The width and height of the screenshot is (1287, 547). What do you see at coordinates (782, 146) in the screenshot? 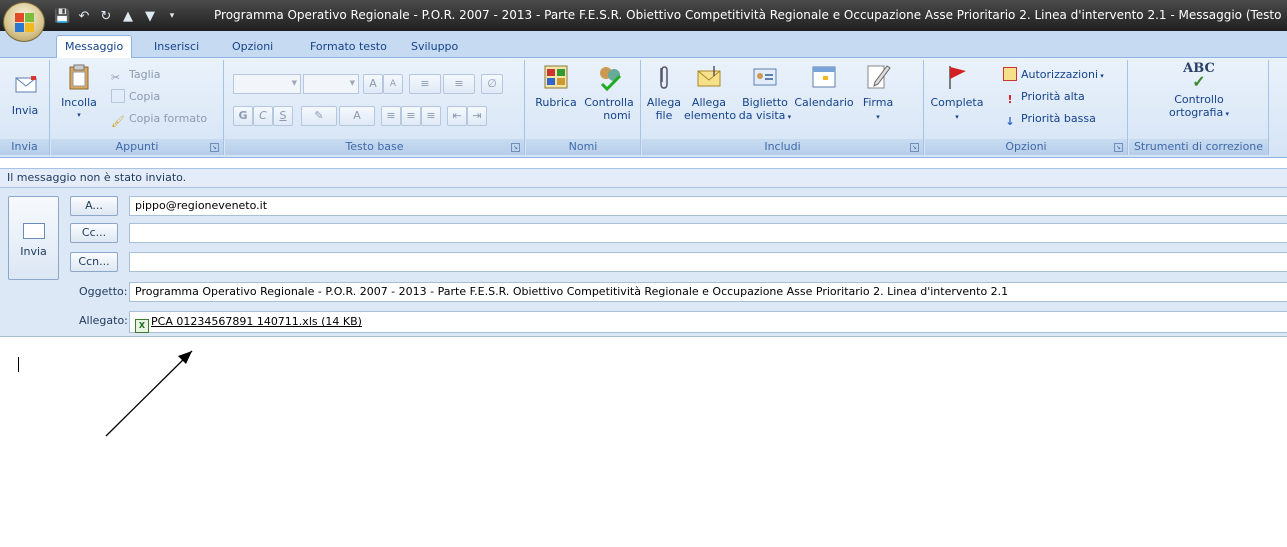
I see `includi-label-text: Includi` at bounding box center [782, 146].